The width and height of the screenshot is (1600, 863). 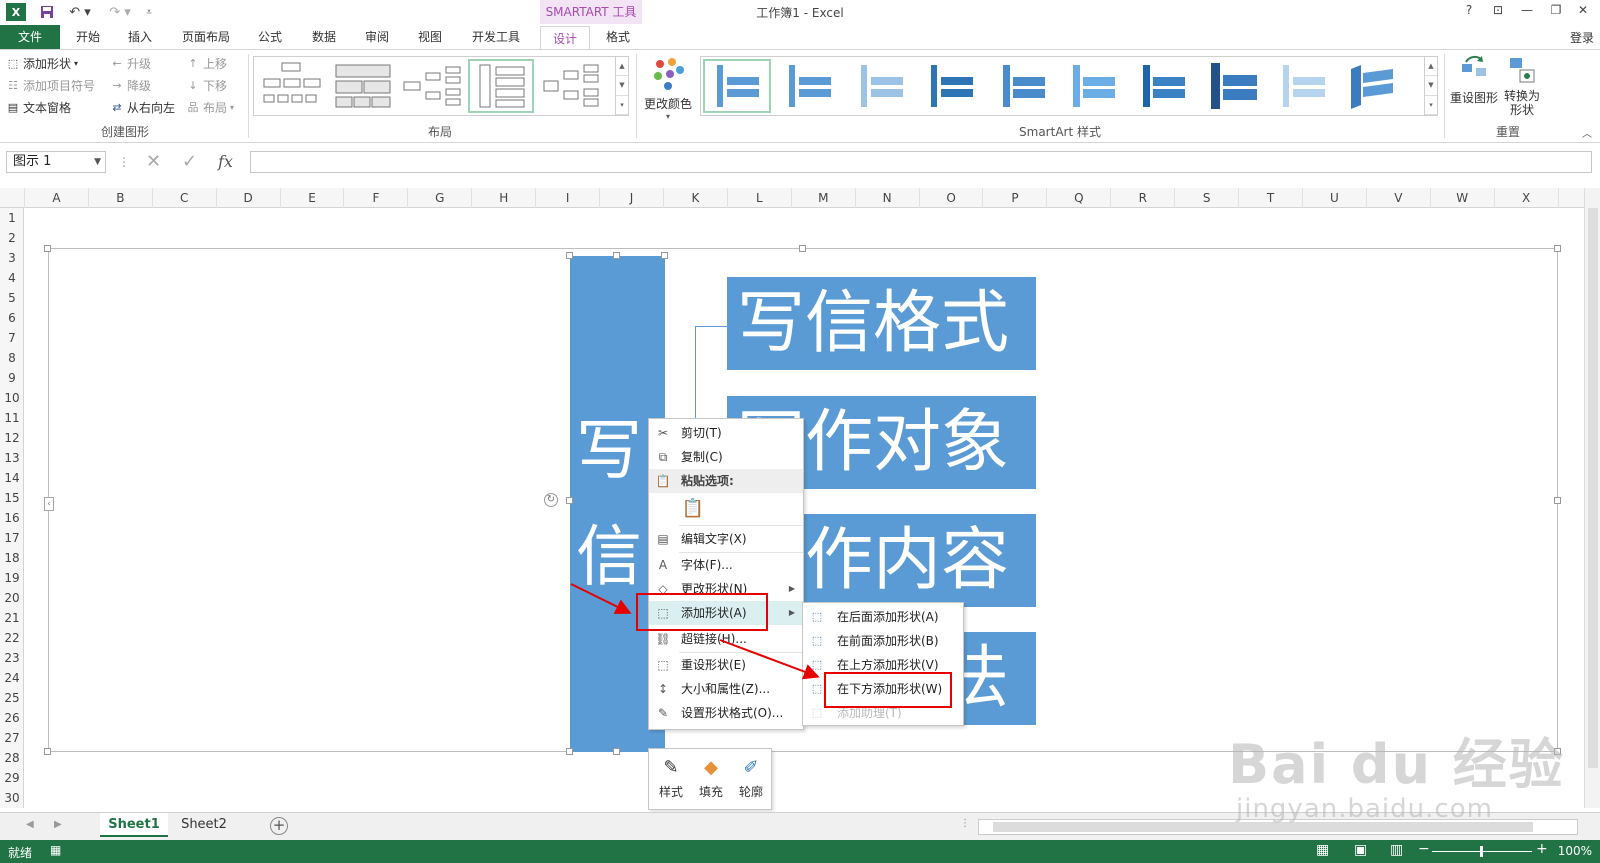 What do you see at coordinates (279, 826) in the screenshot?
I see `add-sheet-icon: +` at bounding box center [279, 826].